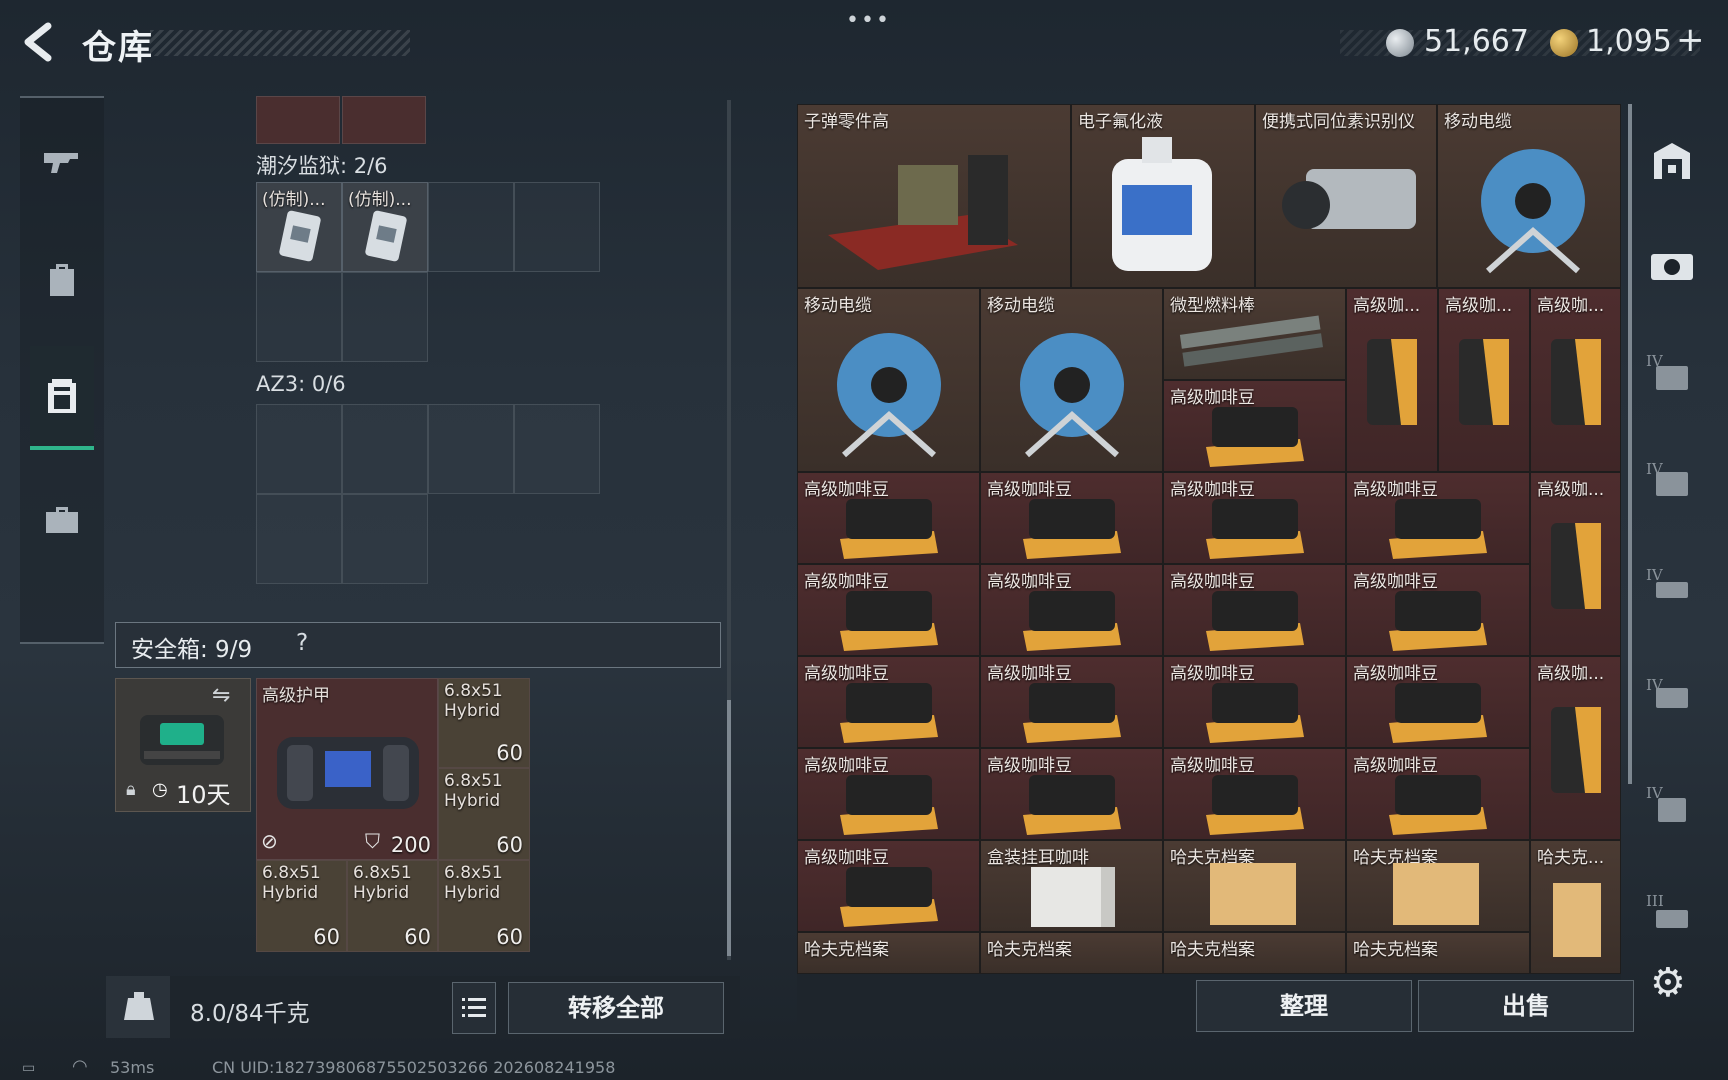 The image size is (1728, 1080). What do you see at coordinates (1672, 264) in the screenshot?
I see `stash-tab-tier5` at bounding box center [1672, 264].